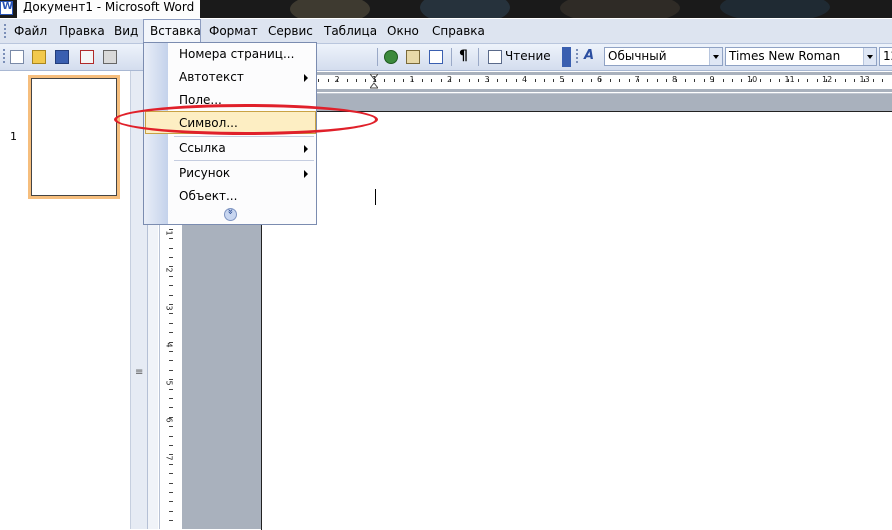 The height and width of the screenshot is (530, 892). What do you see at coordinates (230, 214) in the screenshot?
I see `expand-menu-icon` at bounding box center [230, 214].